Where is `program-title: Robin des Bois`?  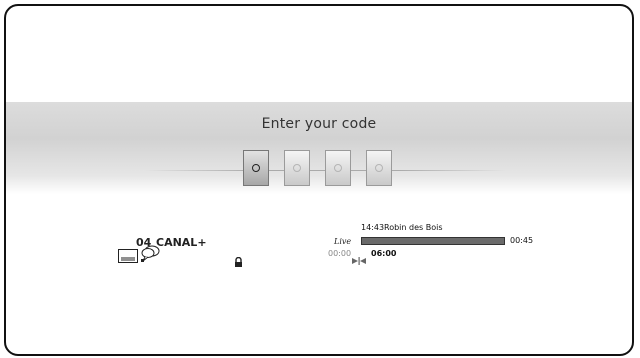
program-title: Robin des Bois is located at coordinates (413, 227).